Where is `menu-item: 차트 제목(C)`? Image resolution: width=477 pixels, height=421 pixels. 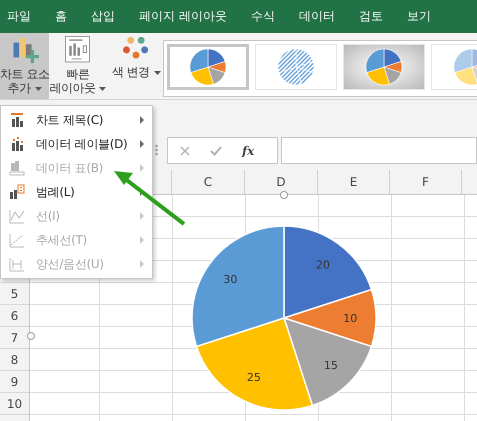 menu-item: 차트 제목(C) is located at coordinates (76, 120).